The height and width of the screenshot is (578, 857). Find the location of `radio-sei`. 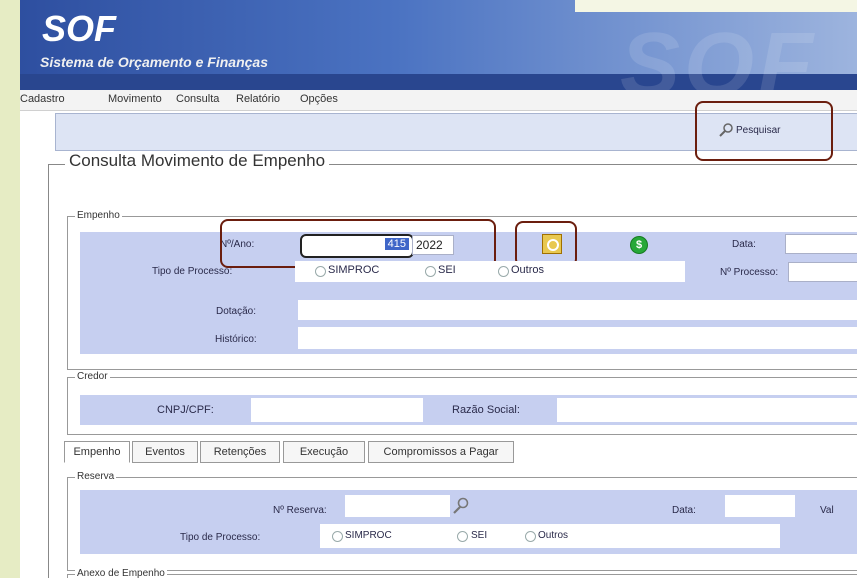

radio-sei is located at coordinates (430, 271).